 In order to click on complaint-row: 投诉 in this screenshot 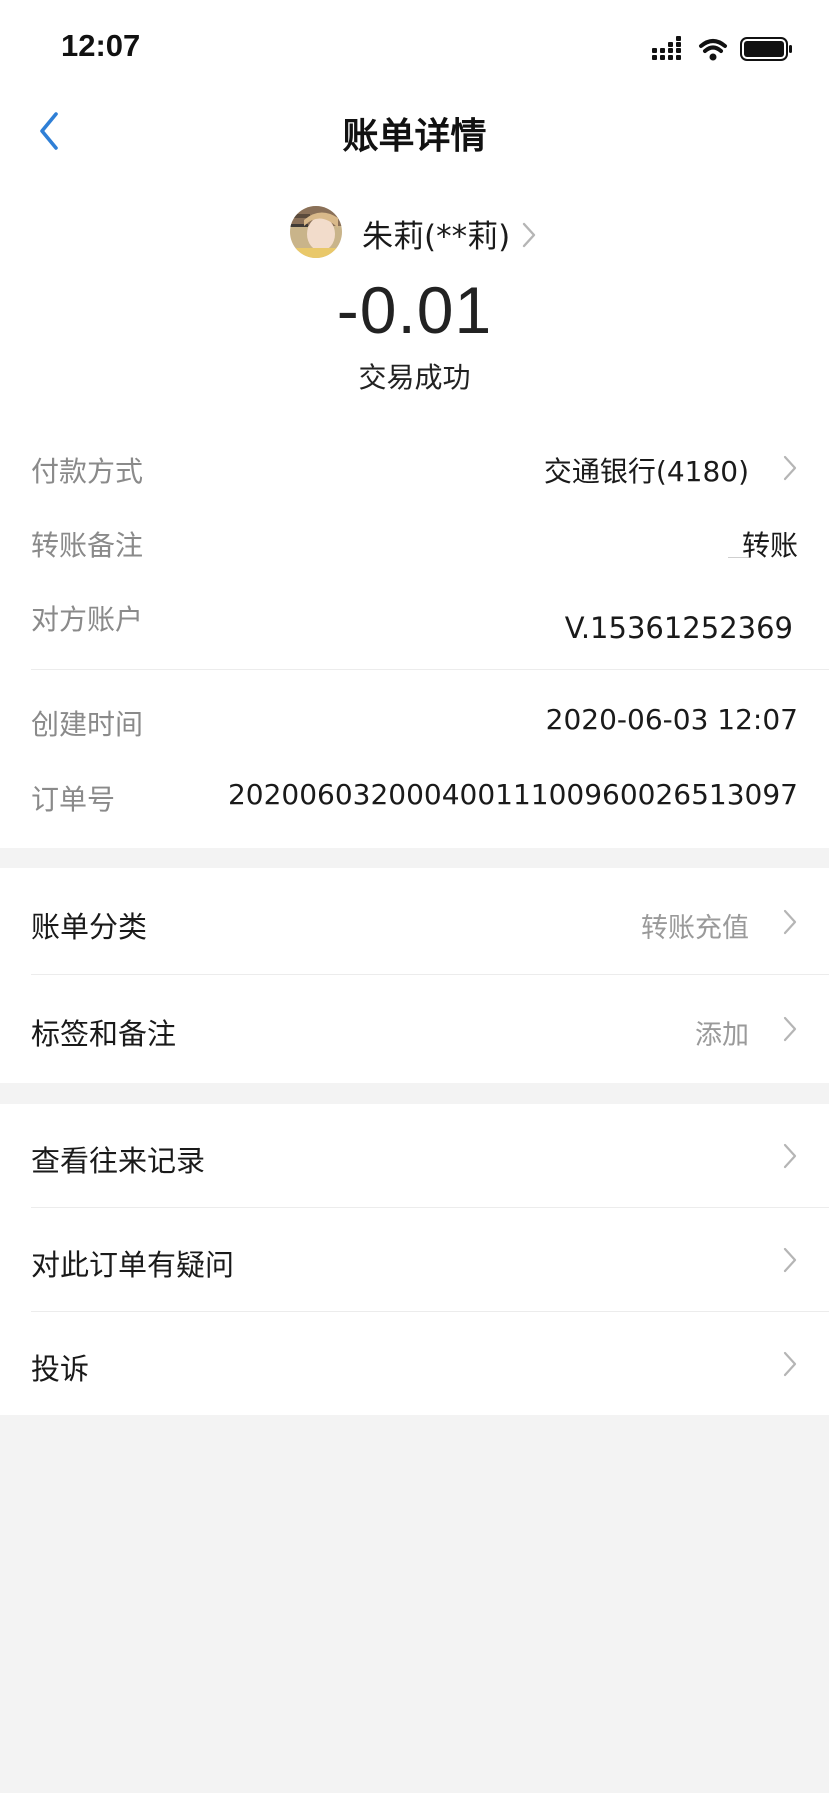, I will do `click(414, 1363)`.